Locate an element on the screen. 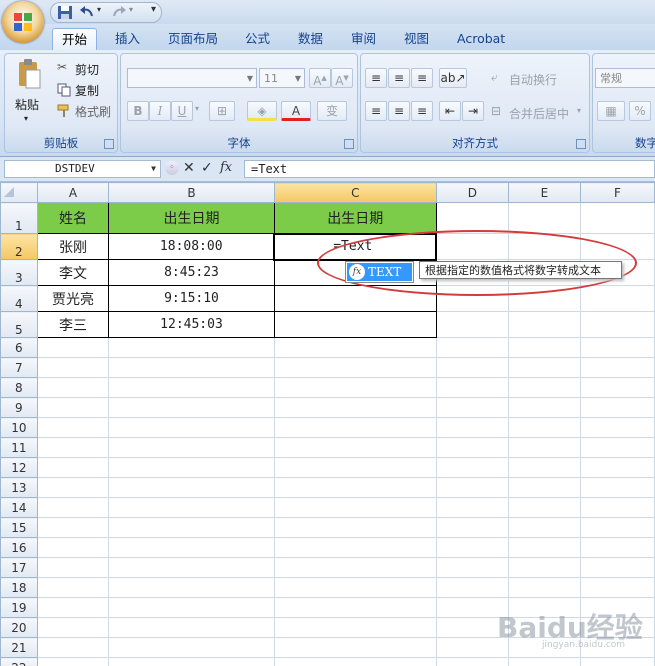 The image size is (655, 666). row-header: 20 is located at coordinates (19, 627).